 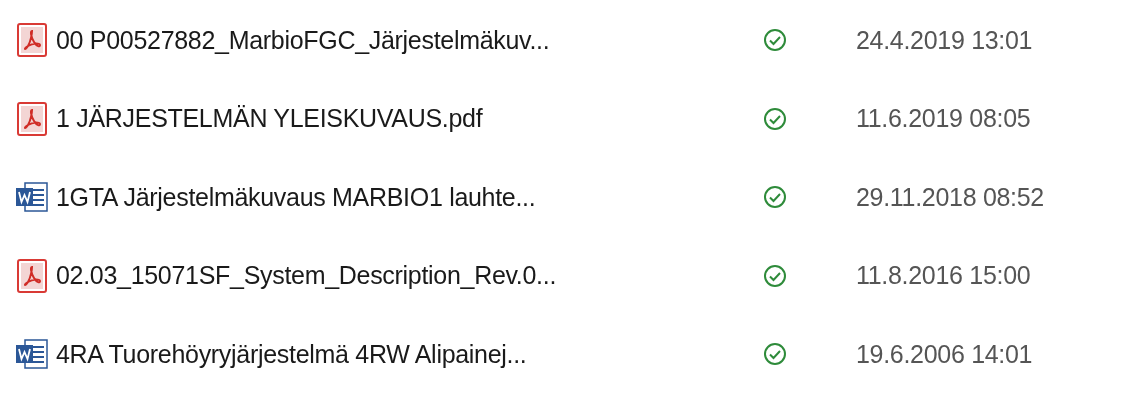 I want to click on modified-date: 24.4.2019 13:01, so click(x=945, y=40).